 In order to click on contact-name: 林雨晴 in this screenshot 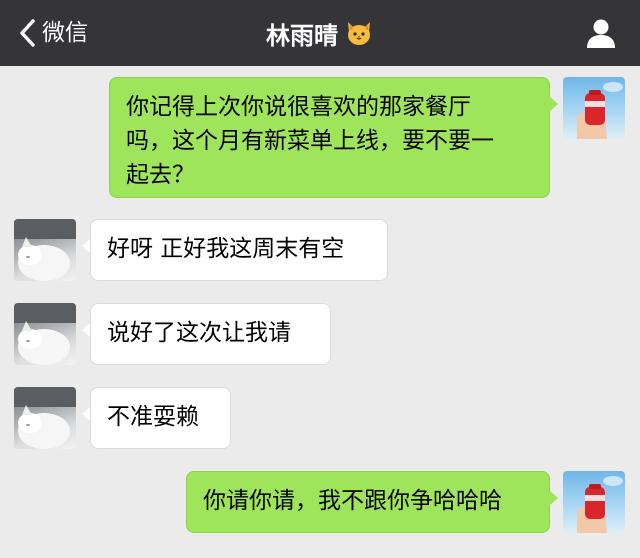, I will do `click(302, 35)`.